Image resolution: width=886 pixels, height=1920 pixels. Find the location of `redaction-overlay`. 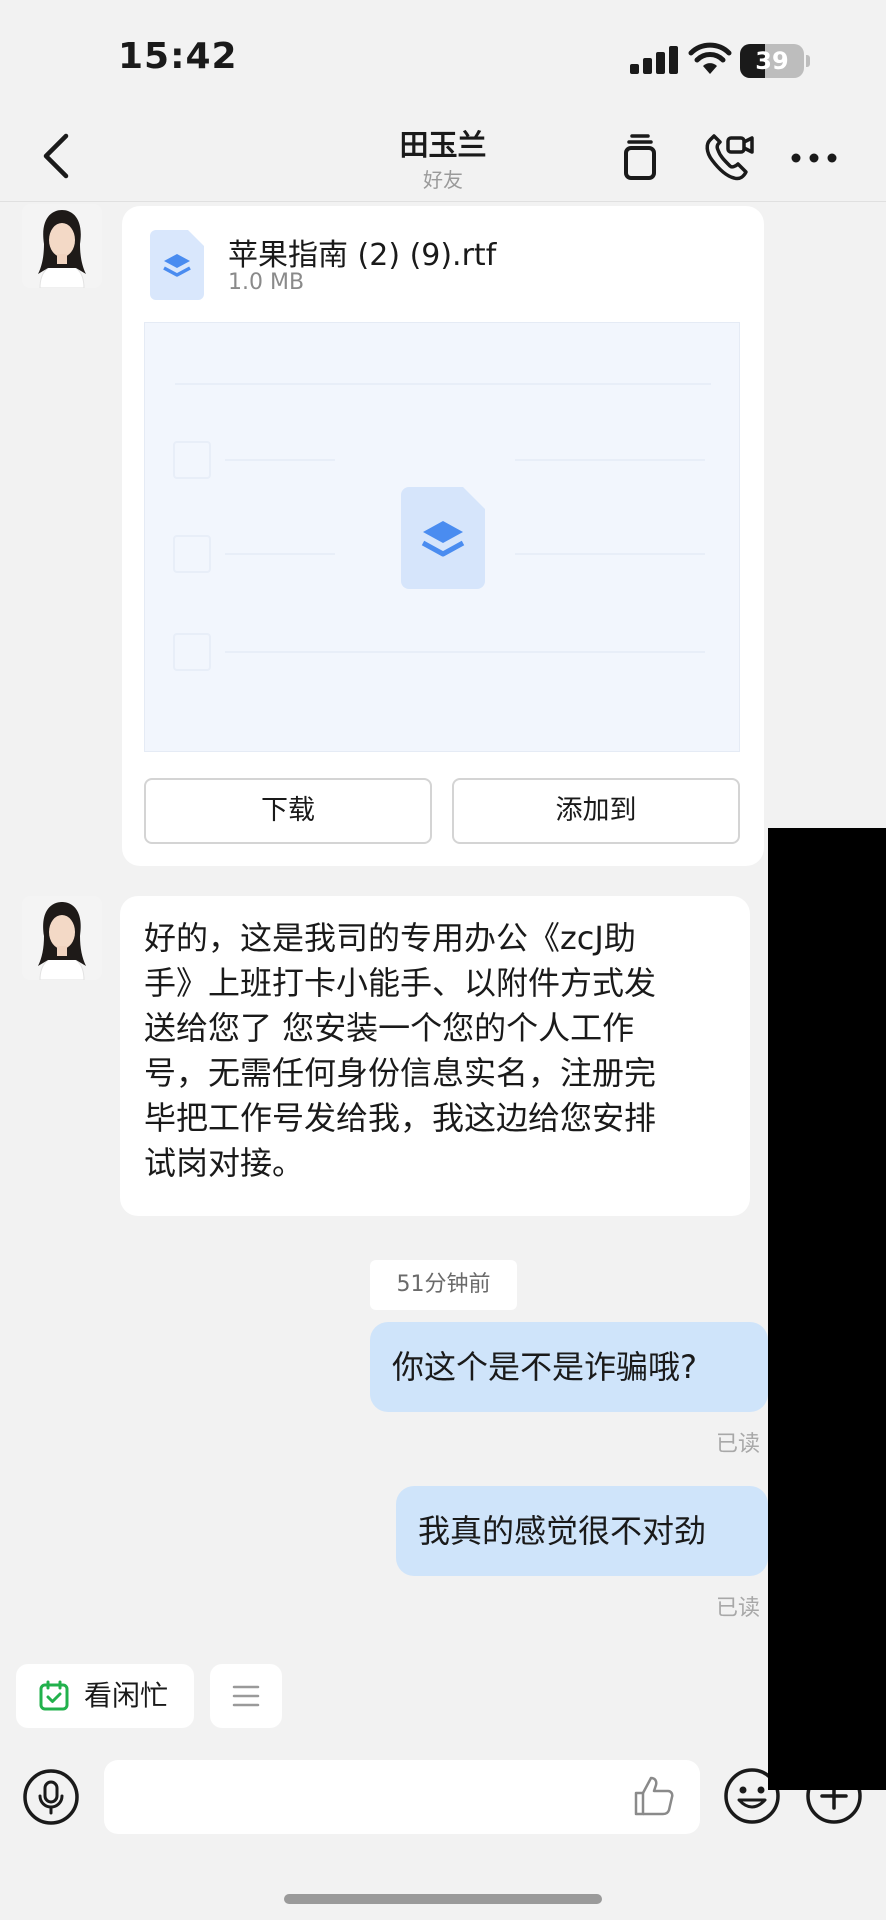

redaction-overlay is located at coordinates (827, 1309).